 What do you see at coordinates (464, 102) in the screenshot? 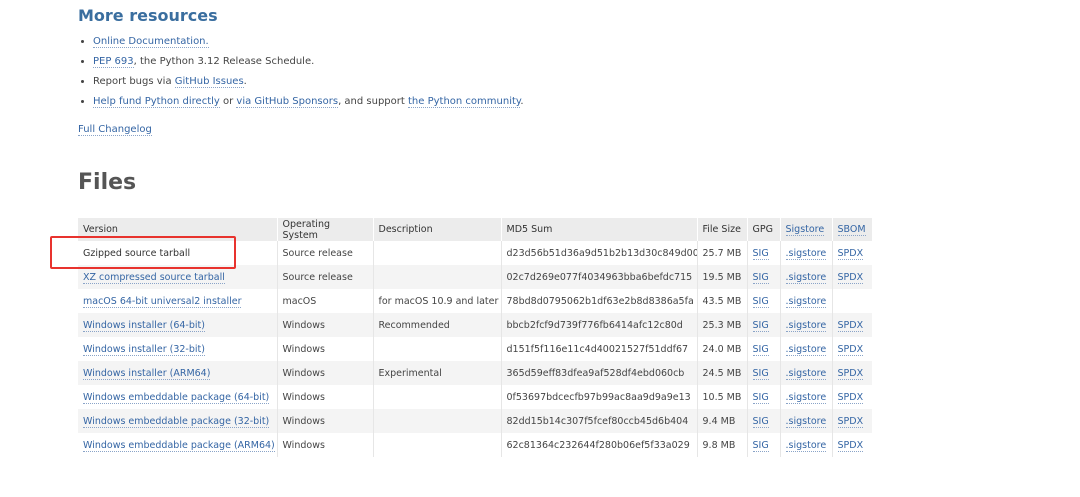
I see `python-community-link: the Python community` at bounding box center [464, 102].